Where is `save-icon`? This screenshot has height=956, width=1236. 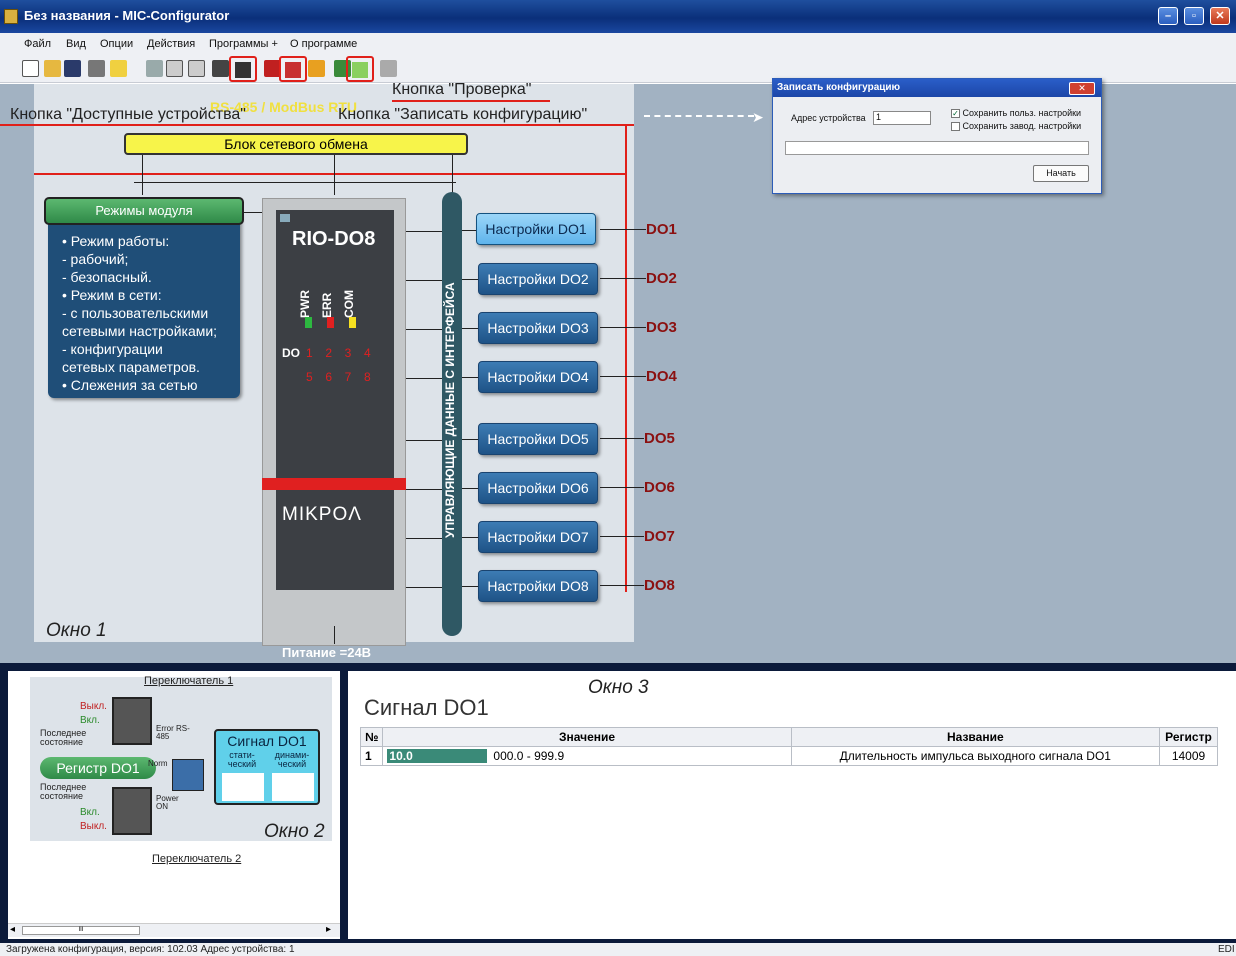
save-icon is located at coordinates (72, 68).